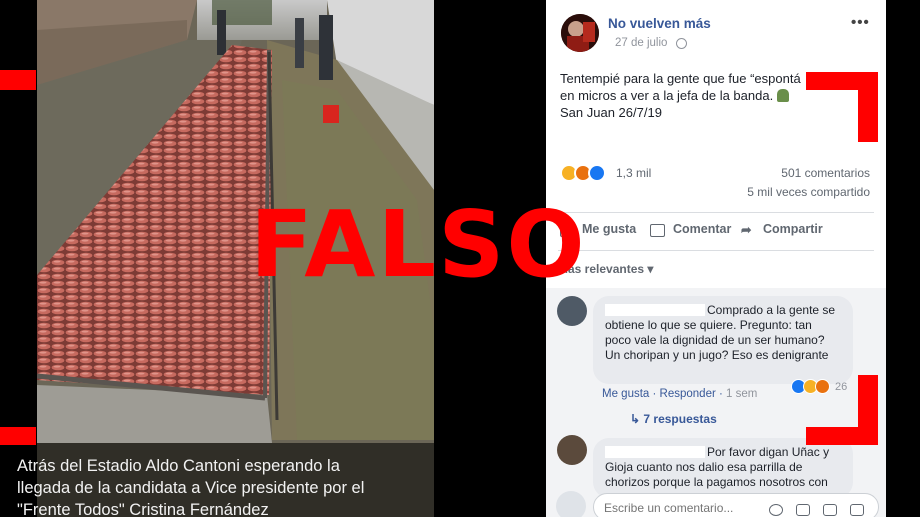 Image resolution: width=920 pixels, height=517 pixels. What do you see at coordinates (571, 504) in the screenshot?
I see `composer-avatar` at bounding box center [571, 504].